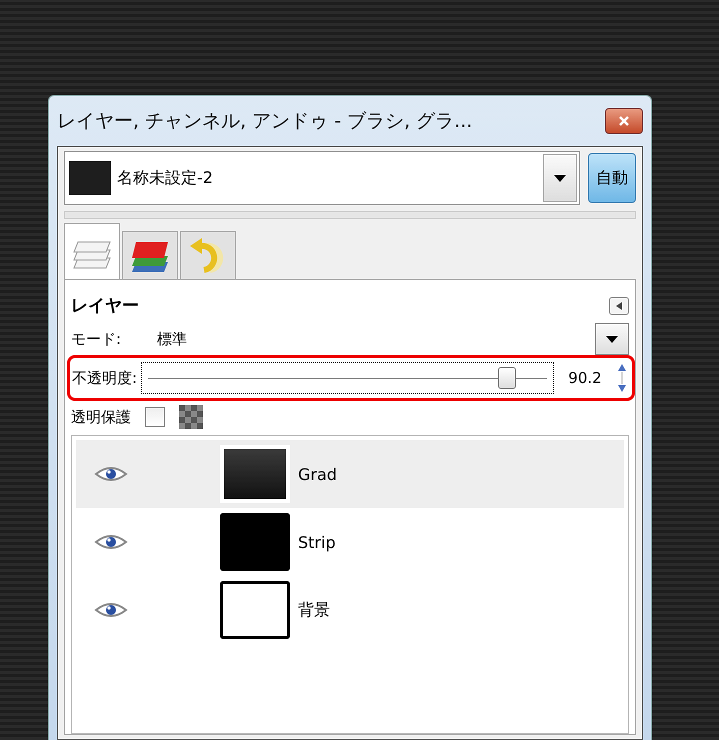  I want to click on auto-button: 自動, so click(612, 178).